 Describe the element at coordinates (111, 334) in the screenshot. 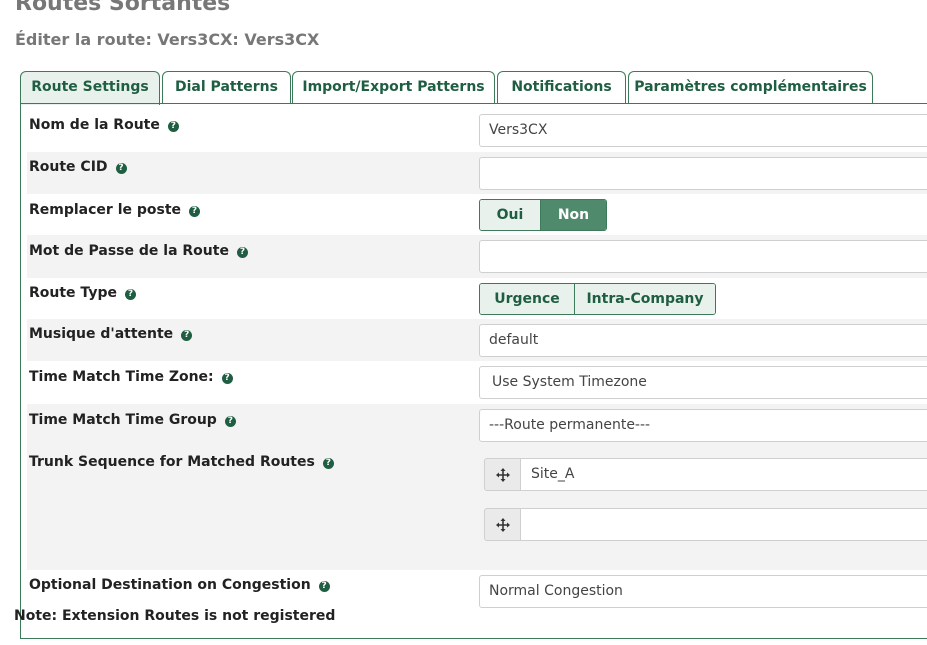

I see `music-on-hold-label: Musique d'attente?` at that location.